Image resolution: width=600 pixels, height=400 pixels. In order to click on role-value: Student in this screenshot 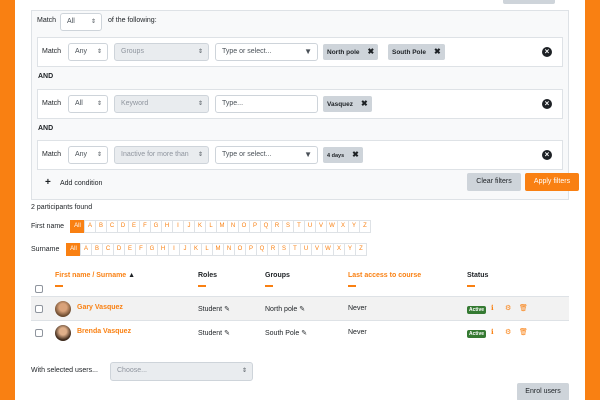, I will do `click(210, 309)`.